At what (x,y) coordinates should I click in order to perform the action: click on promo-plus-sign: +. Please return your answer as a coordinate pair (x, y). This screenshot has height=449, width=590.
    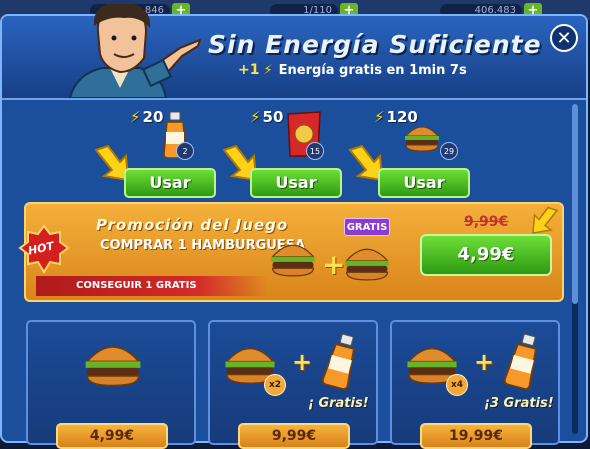
    Looking at the image, I should click on (334, 264).